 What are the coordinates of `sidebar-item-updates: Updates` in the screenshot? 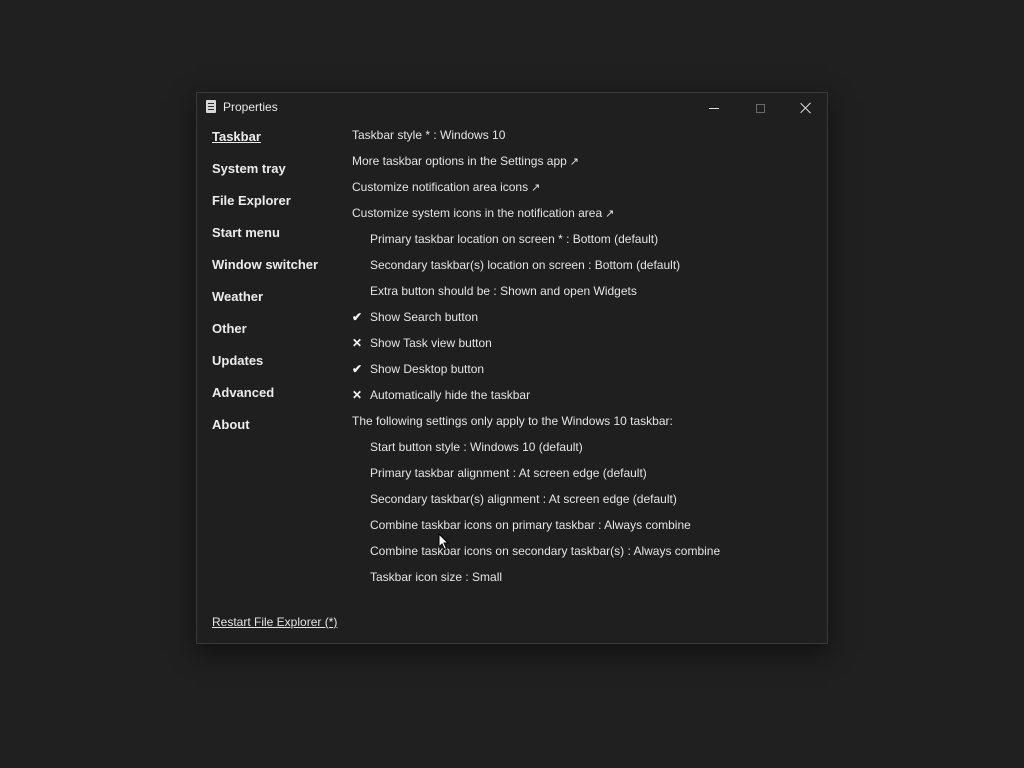 It's located at (237, 360).